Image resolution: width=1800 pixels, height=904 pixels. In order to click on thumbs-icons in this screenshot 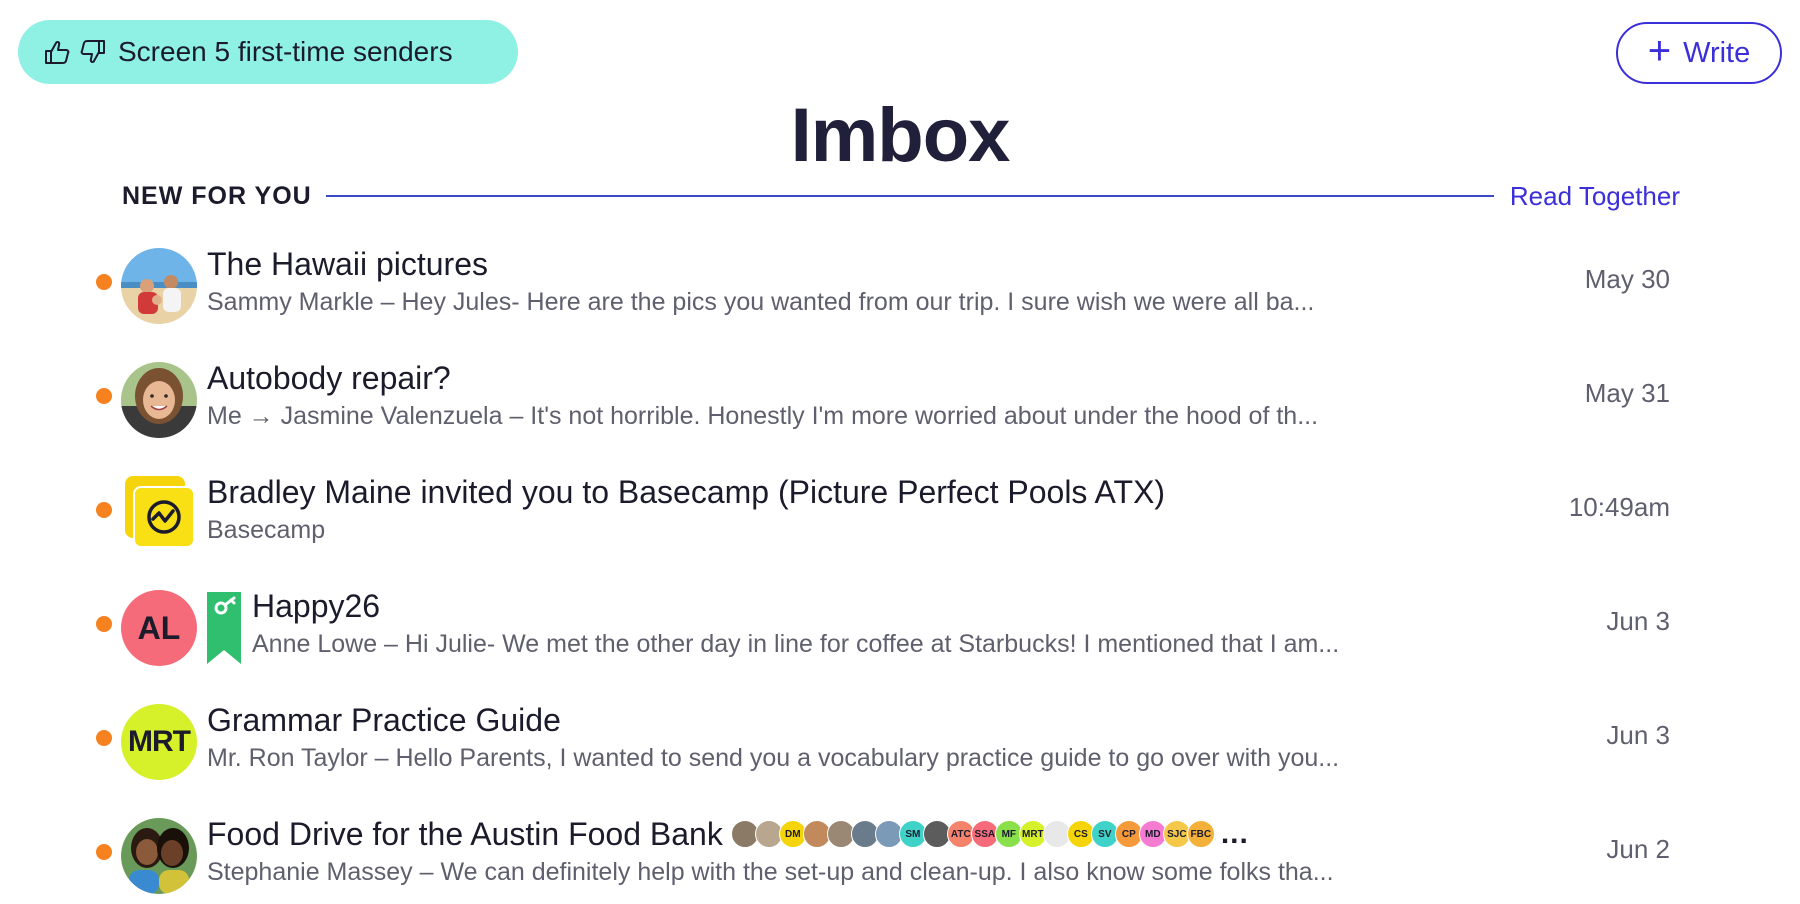, I will do `click(75, 52)`.